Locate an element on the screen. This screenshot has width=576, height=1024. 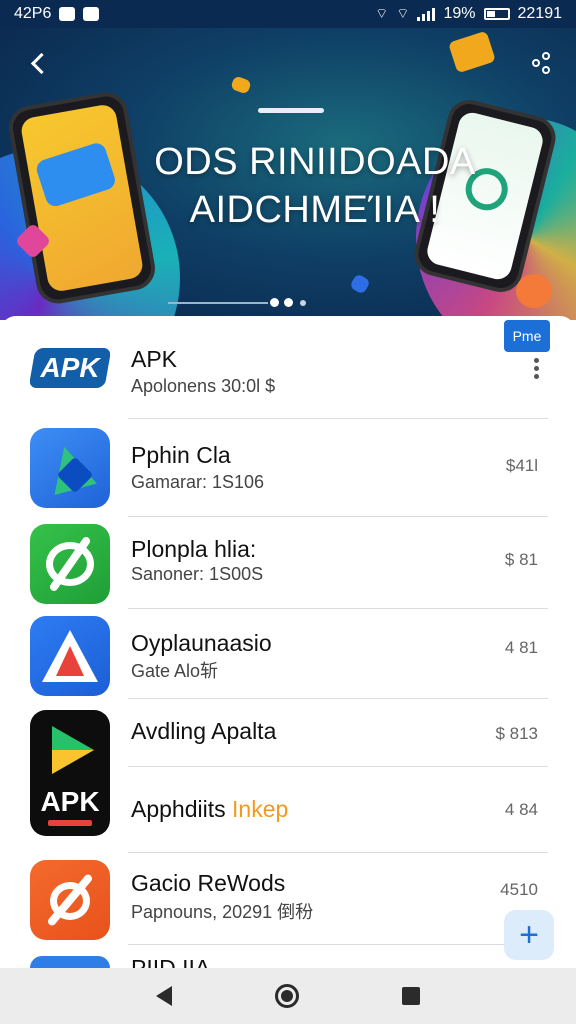
banner-title: ODS RINIIDOADA AIDCHMEΊIA ! is located at coordinates (315, 186).